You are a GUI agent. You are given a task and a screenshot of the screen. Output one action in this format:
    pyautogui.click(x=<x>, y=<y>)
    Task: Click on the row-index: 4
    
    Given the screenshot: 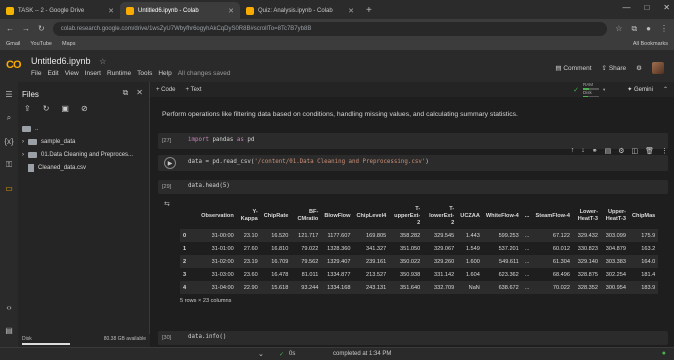 What is the action you would take?
    pyautogui.click(x=189, y=287)
    